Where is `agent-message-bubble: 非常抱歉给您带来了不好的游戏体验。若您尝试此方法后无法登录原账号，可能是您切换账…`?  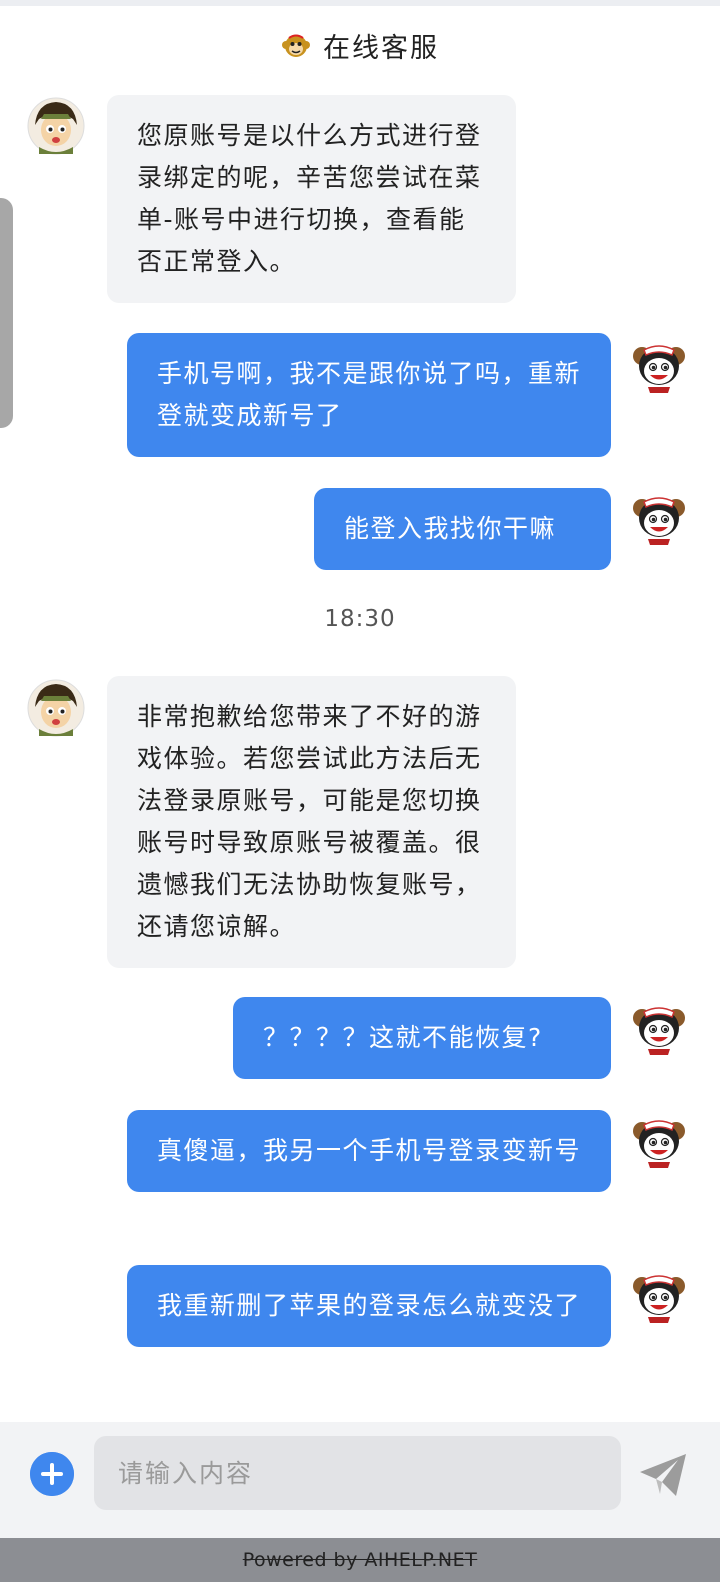 agent-message-bubble: 非常抱歉给您带来了不好的游戏体验。若您尝试此方法后无法登录原账号，可能是您切换账… is located at coordinates (311, 822).